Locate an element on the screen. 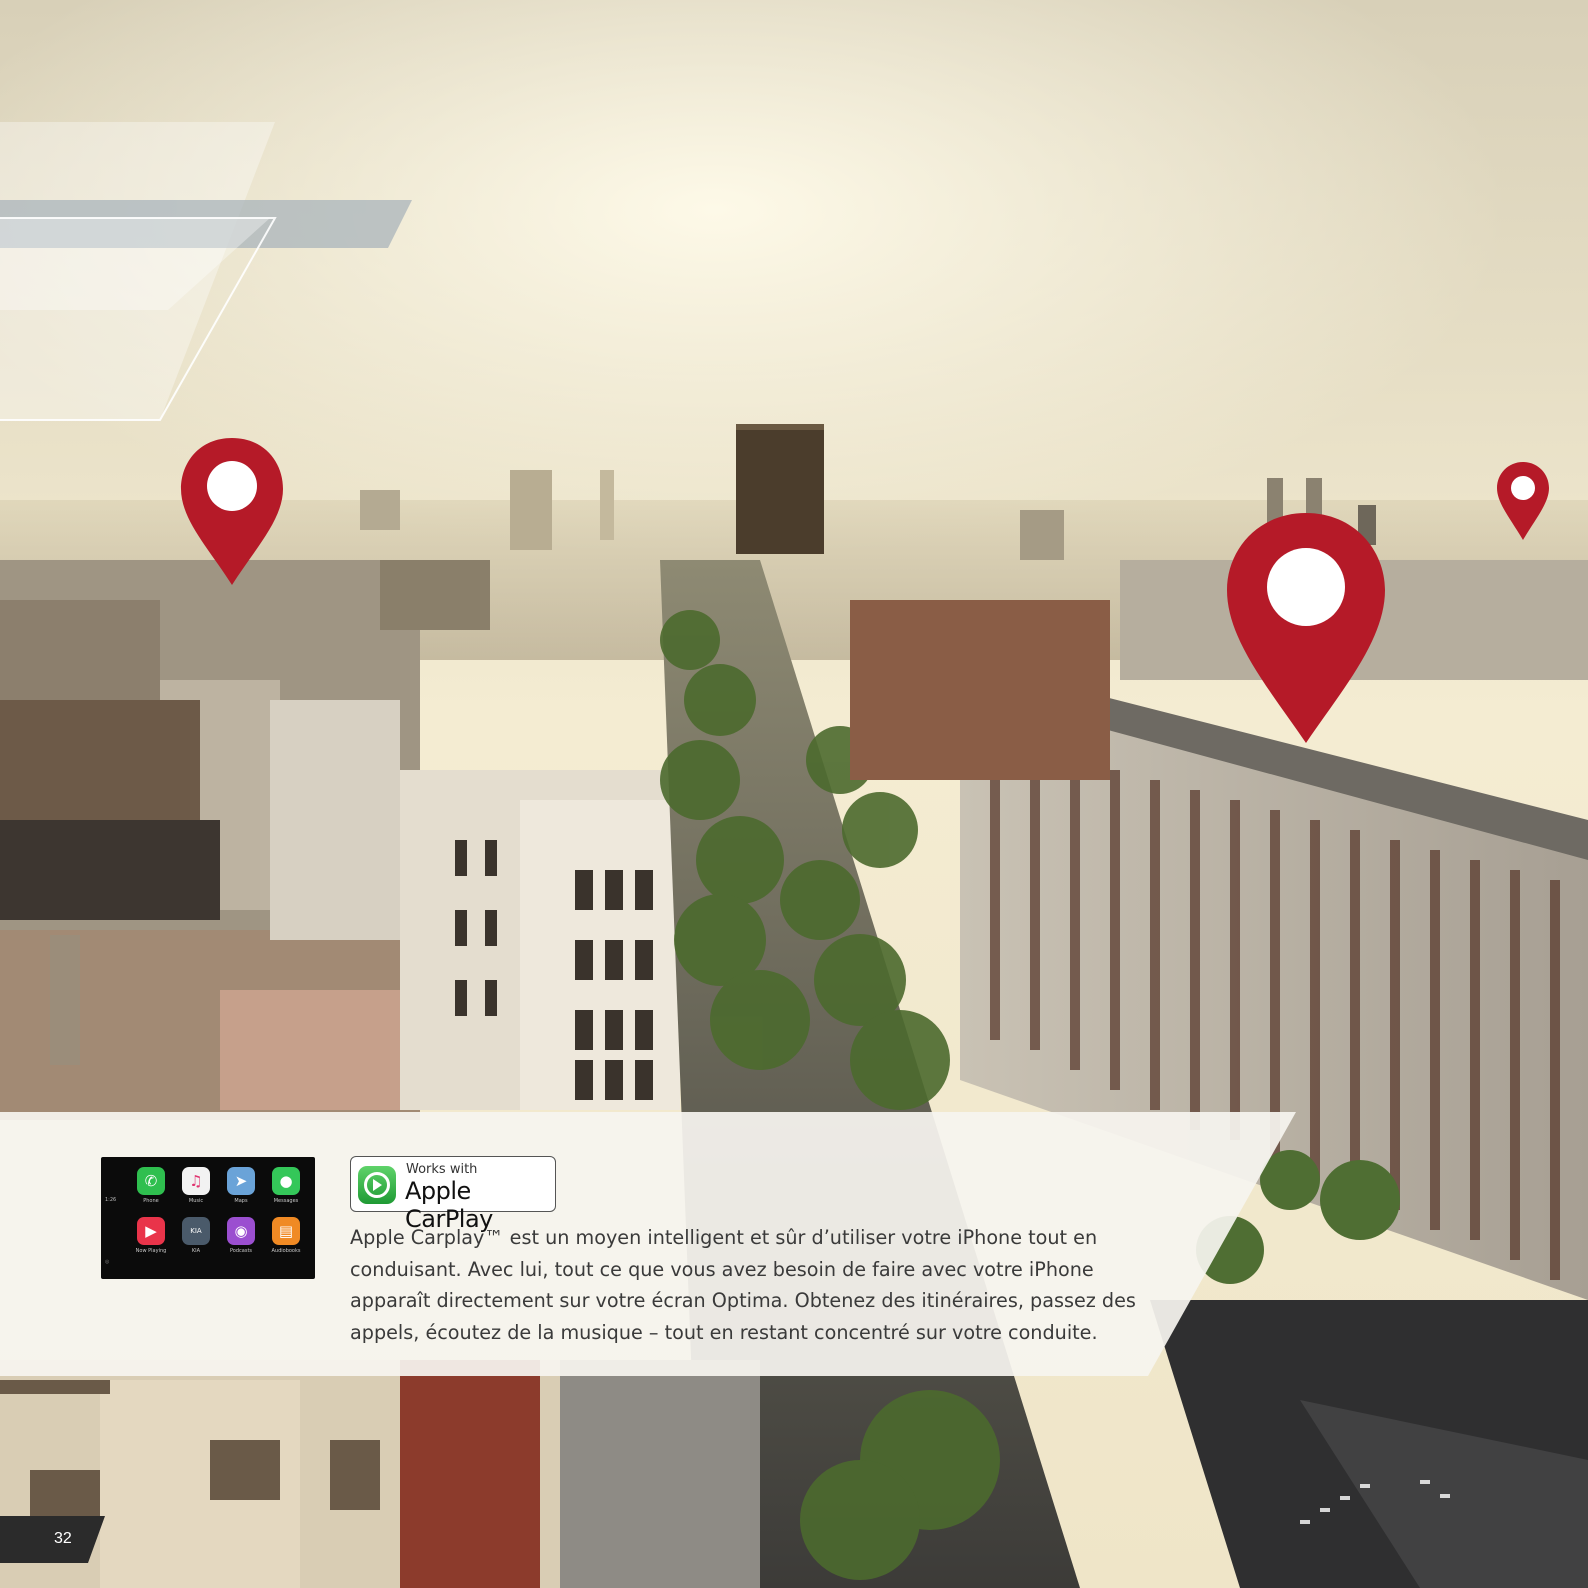 This screenshot has width=1588, height=1588. works-with-carplay-badge: Works with Apple CarPlay is located at coordinates (453, 1194).